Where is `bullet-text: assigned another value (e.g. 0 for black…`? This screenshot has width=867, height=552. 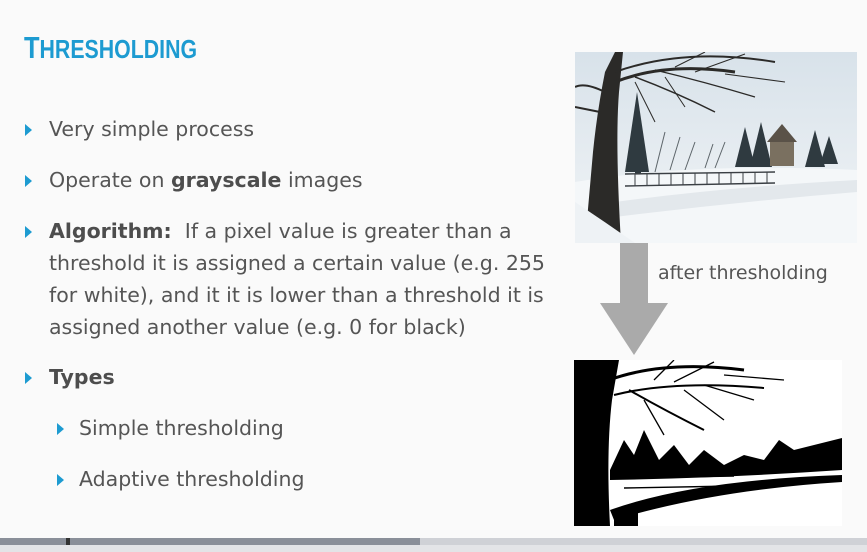 bullet-text: assigned another value (e.g. 0 for black… is located at coordinates (257, 327).